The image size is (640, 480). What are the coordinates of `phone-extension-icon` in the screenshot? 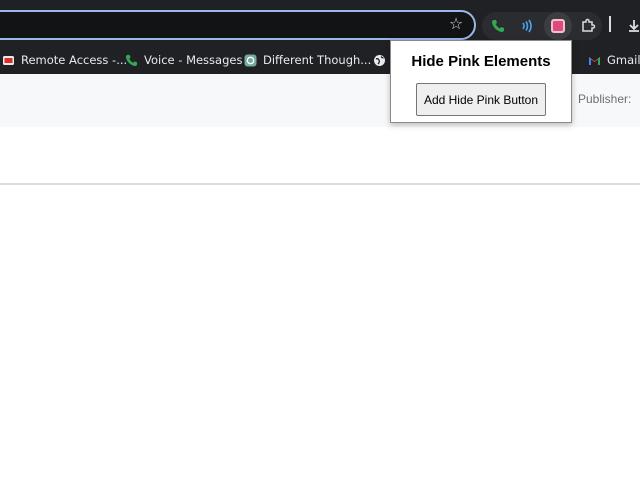 It's located at (498, 26).